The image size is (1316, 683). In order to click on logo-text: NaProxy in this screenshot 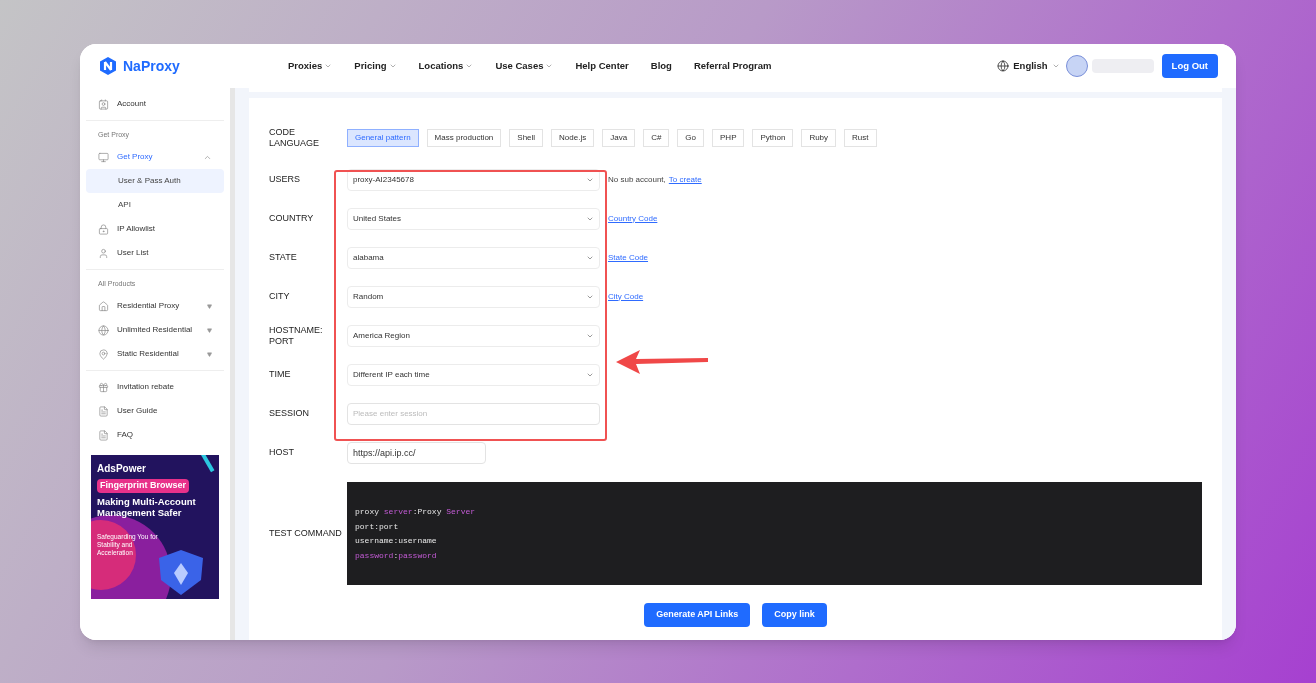, I will do `click(151, 66)`.